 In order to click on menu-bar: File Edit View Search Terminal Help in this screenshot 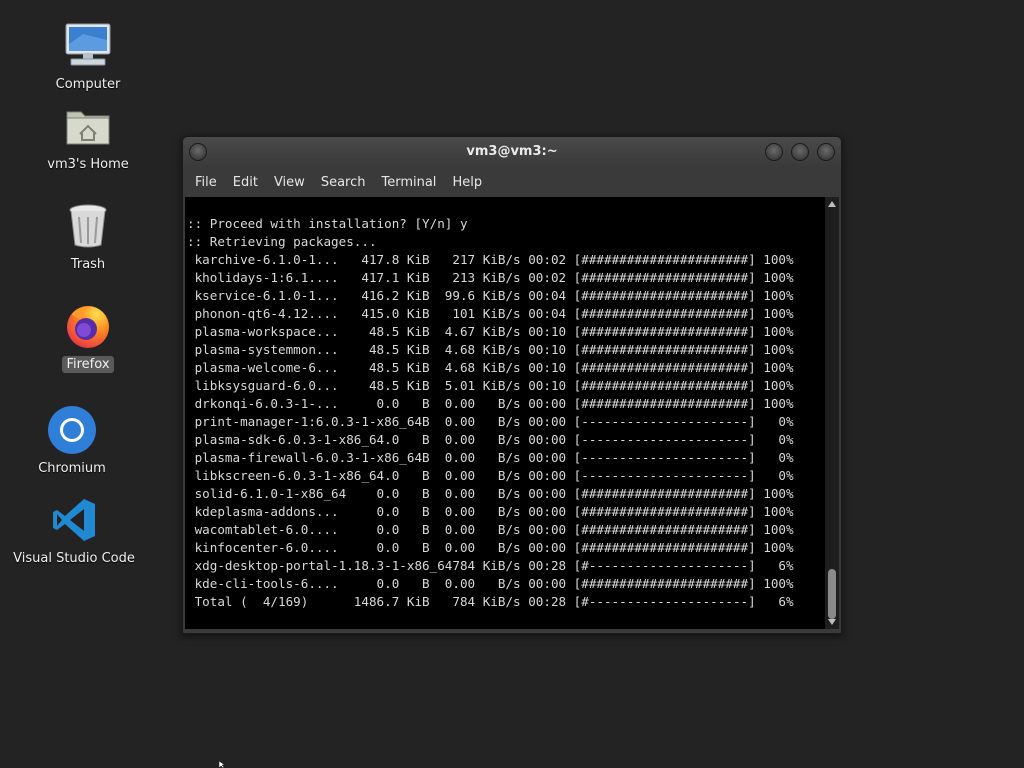, I will do `click(512, 182)`.